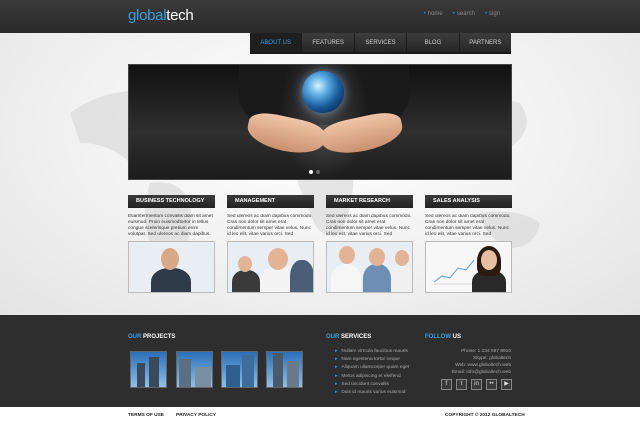 The image size is (640, 426). I want to click on copyright-text: COPYRIGHT © 2012 GLOBALTECH, so click(485, 415).